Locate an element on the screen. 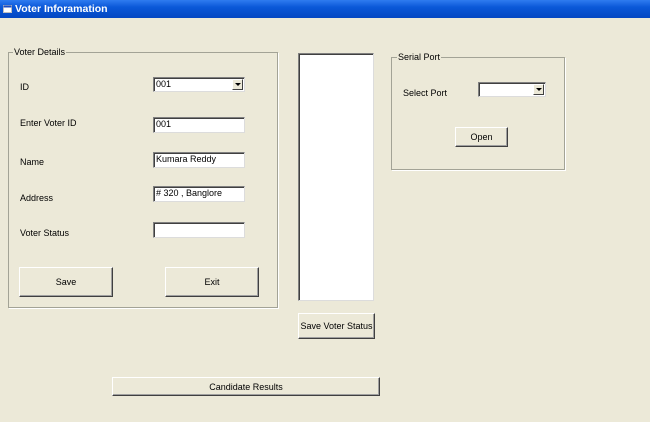 The width and height of the screenshot is (650, 422). serial-port-frame: Serial Port is located at coordinates (478, 111).